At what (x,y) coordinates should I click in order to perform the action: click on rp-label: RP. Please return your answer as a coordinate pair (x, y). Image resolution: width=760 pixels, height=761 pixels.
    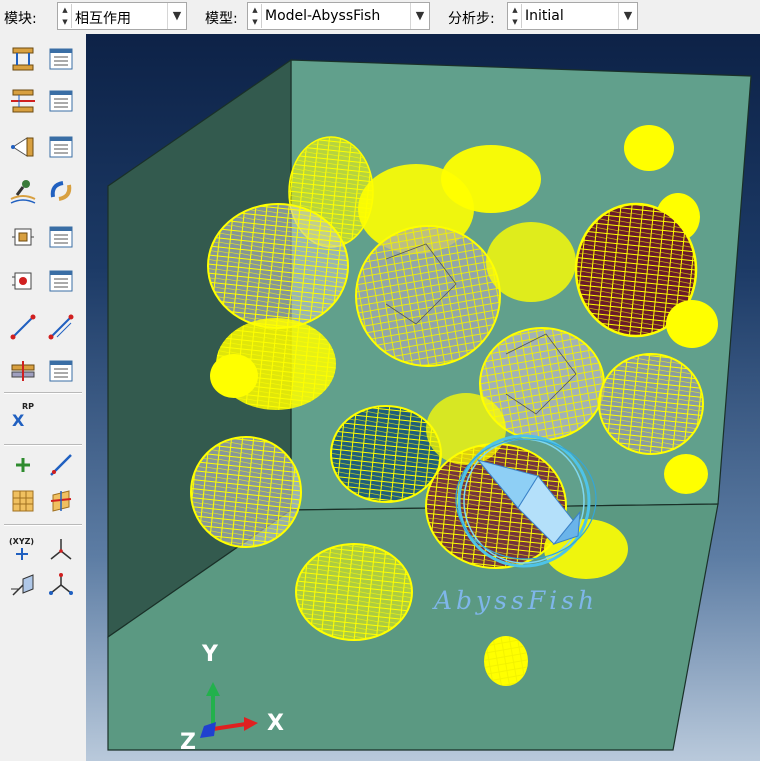
    Looking at the image, I should click on (28, 406).